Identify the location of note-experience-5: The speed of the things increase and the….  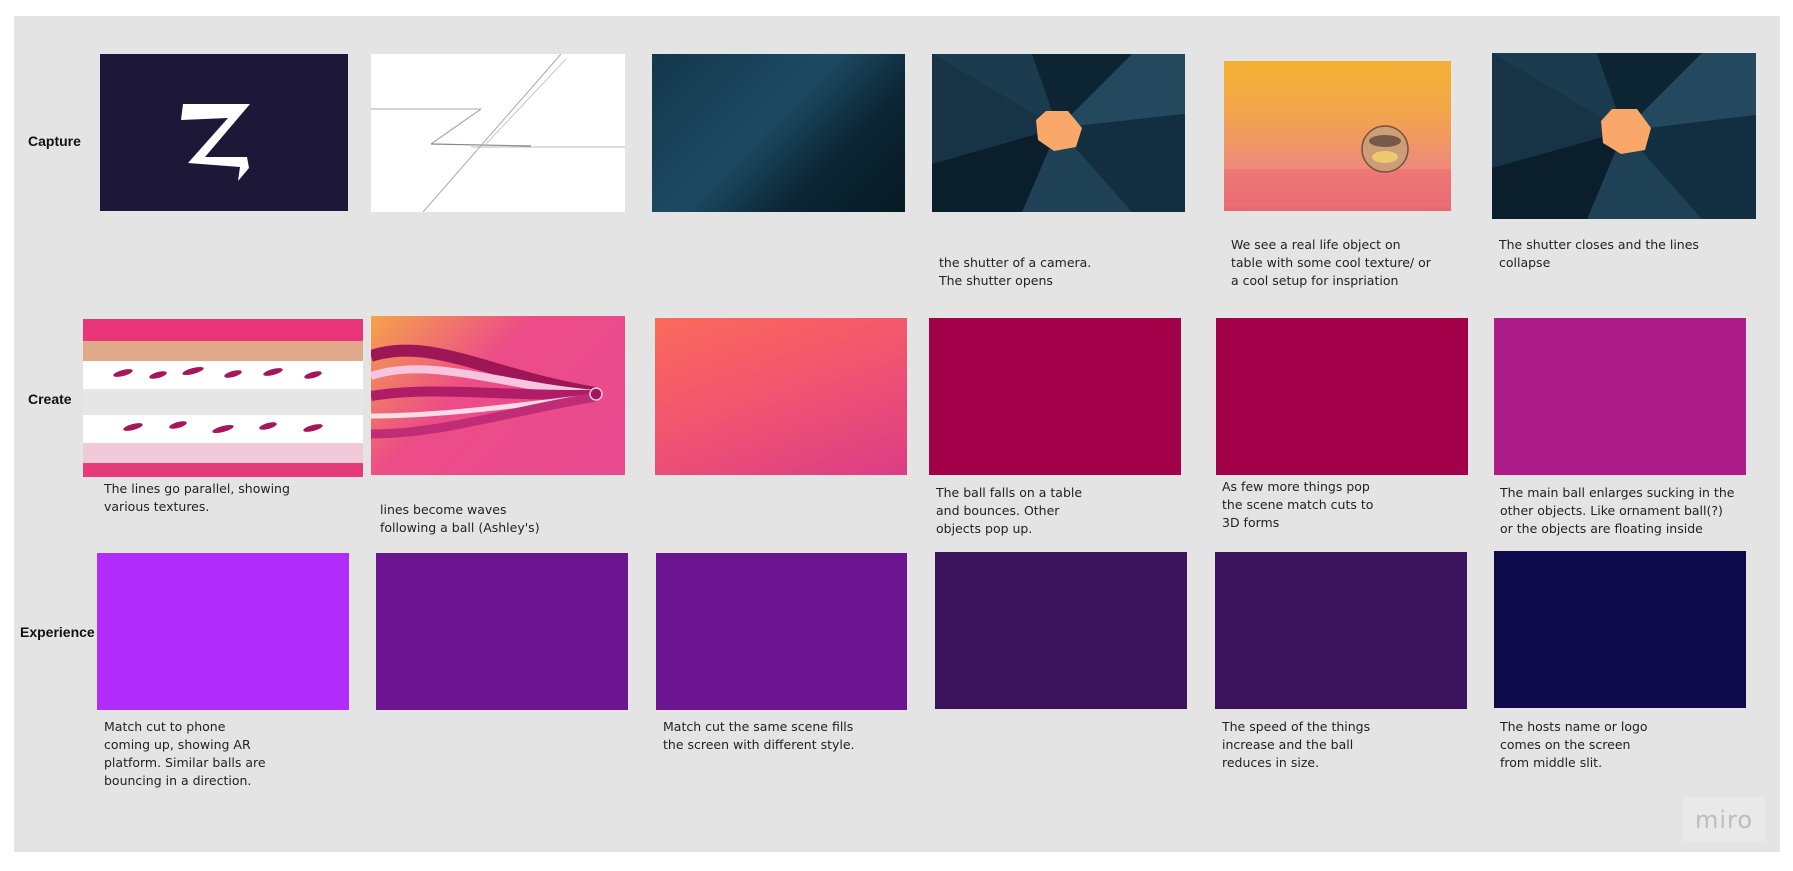
(1296, 744).